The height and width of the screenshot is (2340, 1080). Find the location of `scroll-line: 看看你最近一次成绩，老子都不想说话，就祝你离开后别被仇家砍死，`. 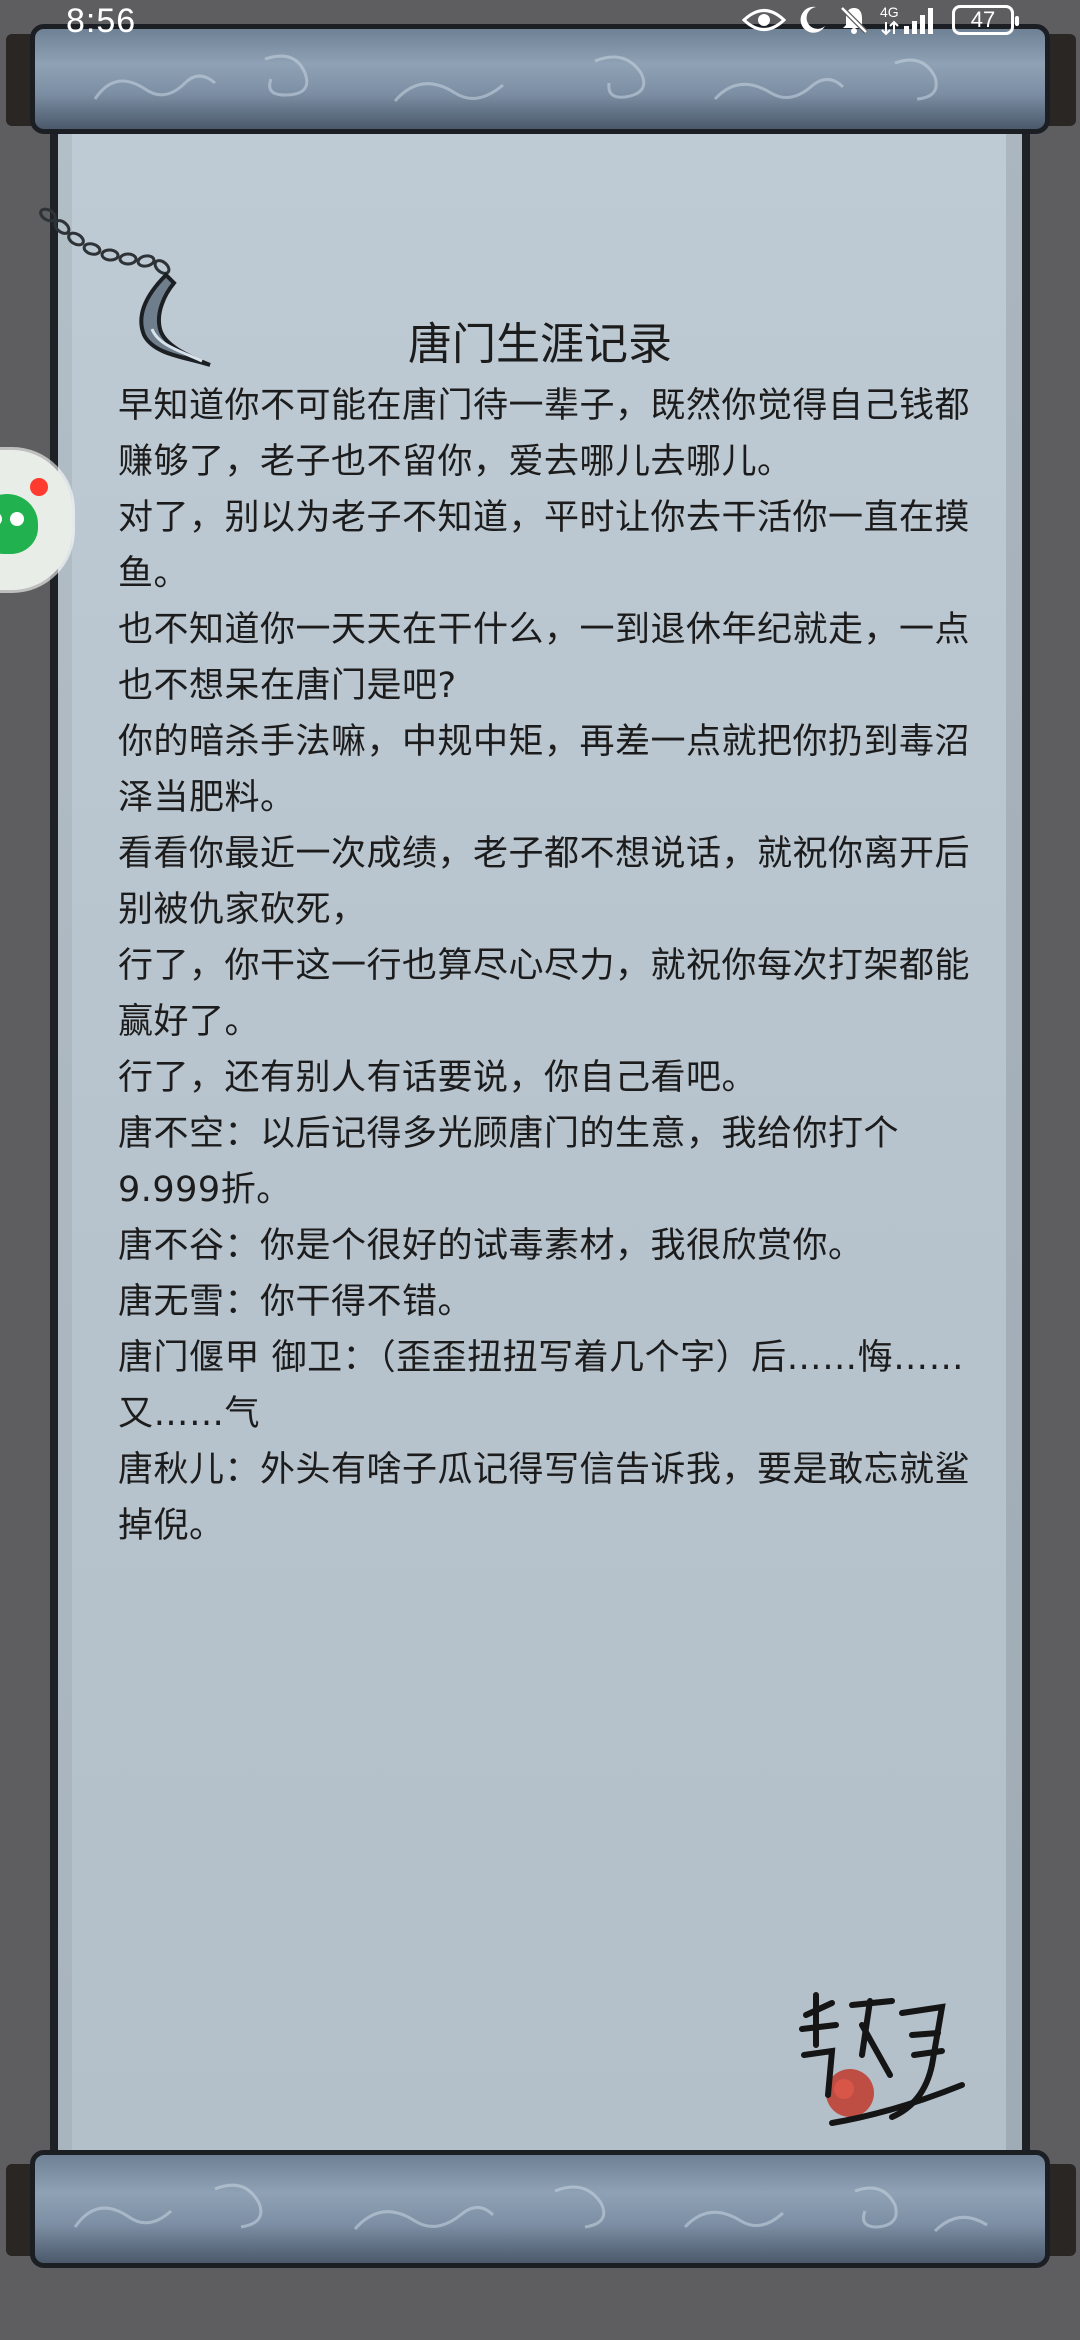

scroll-line: 看看你最近一次成绩，老子都不想说话，就祝你离开后别被仇家砍死， is located at coordinates (544, 882).